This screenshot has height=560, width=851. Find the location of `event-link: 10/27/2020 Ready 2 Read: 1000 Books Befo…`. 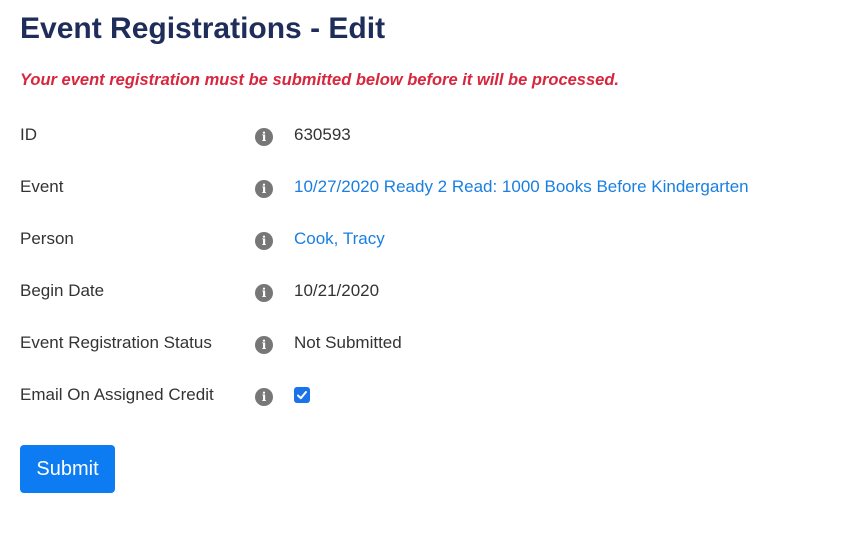

event-link: 10/27/2020 Ready 2 Read: 1000 Books Befo… is located at coordinates (521, 186).